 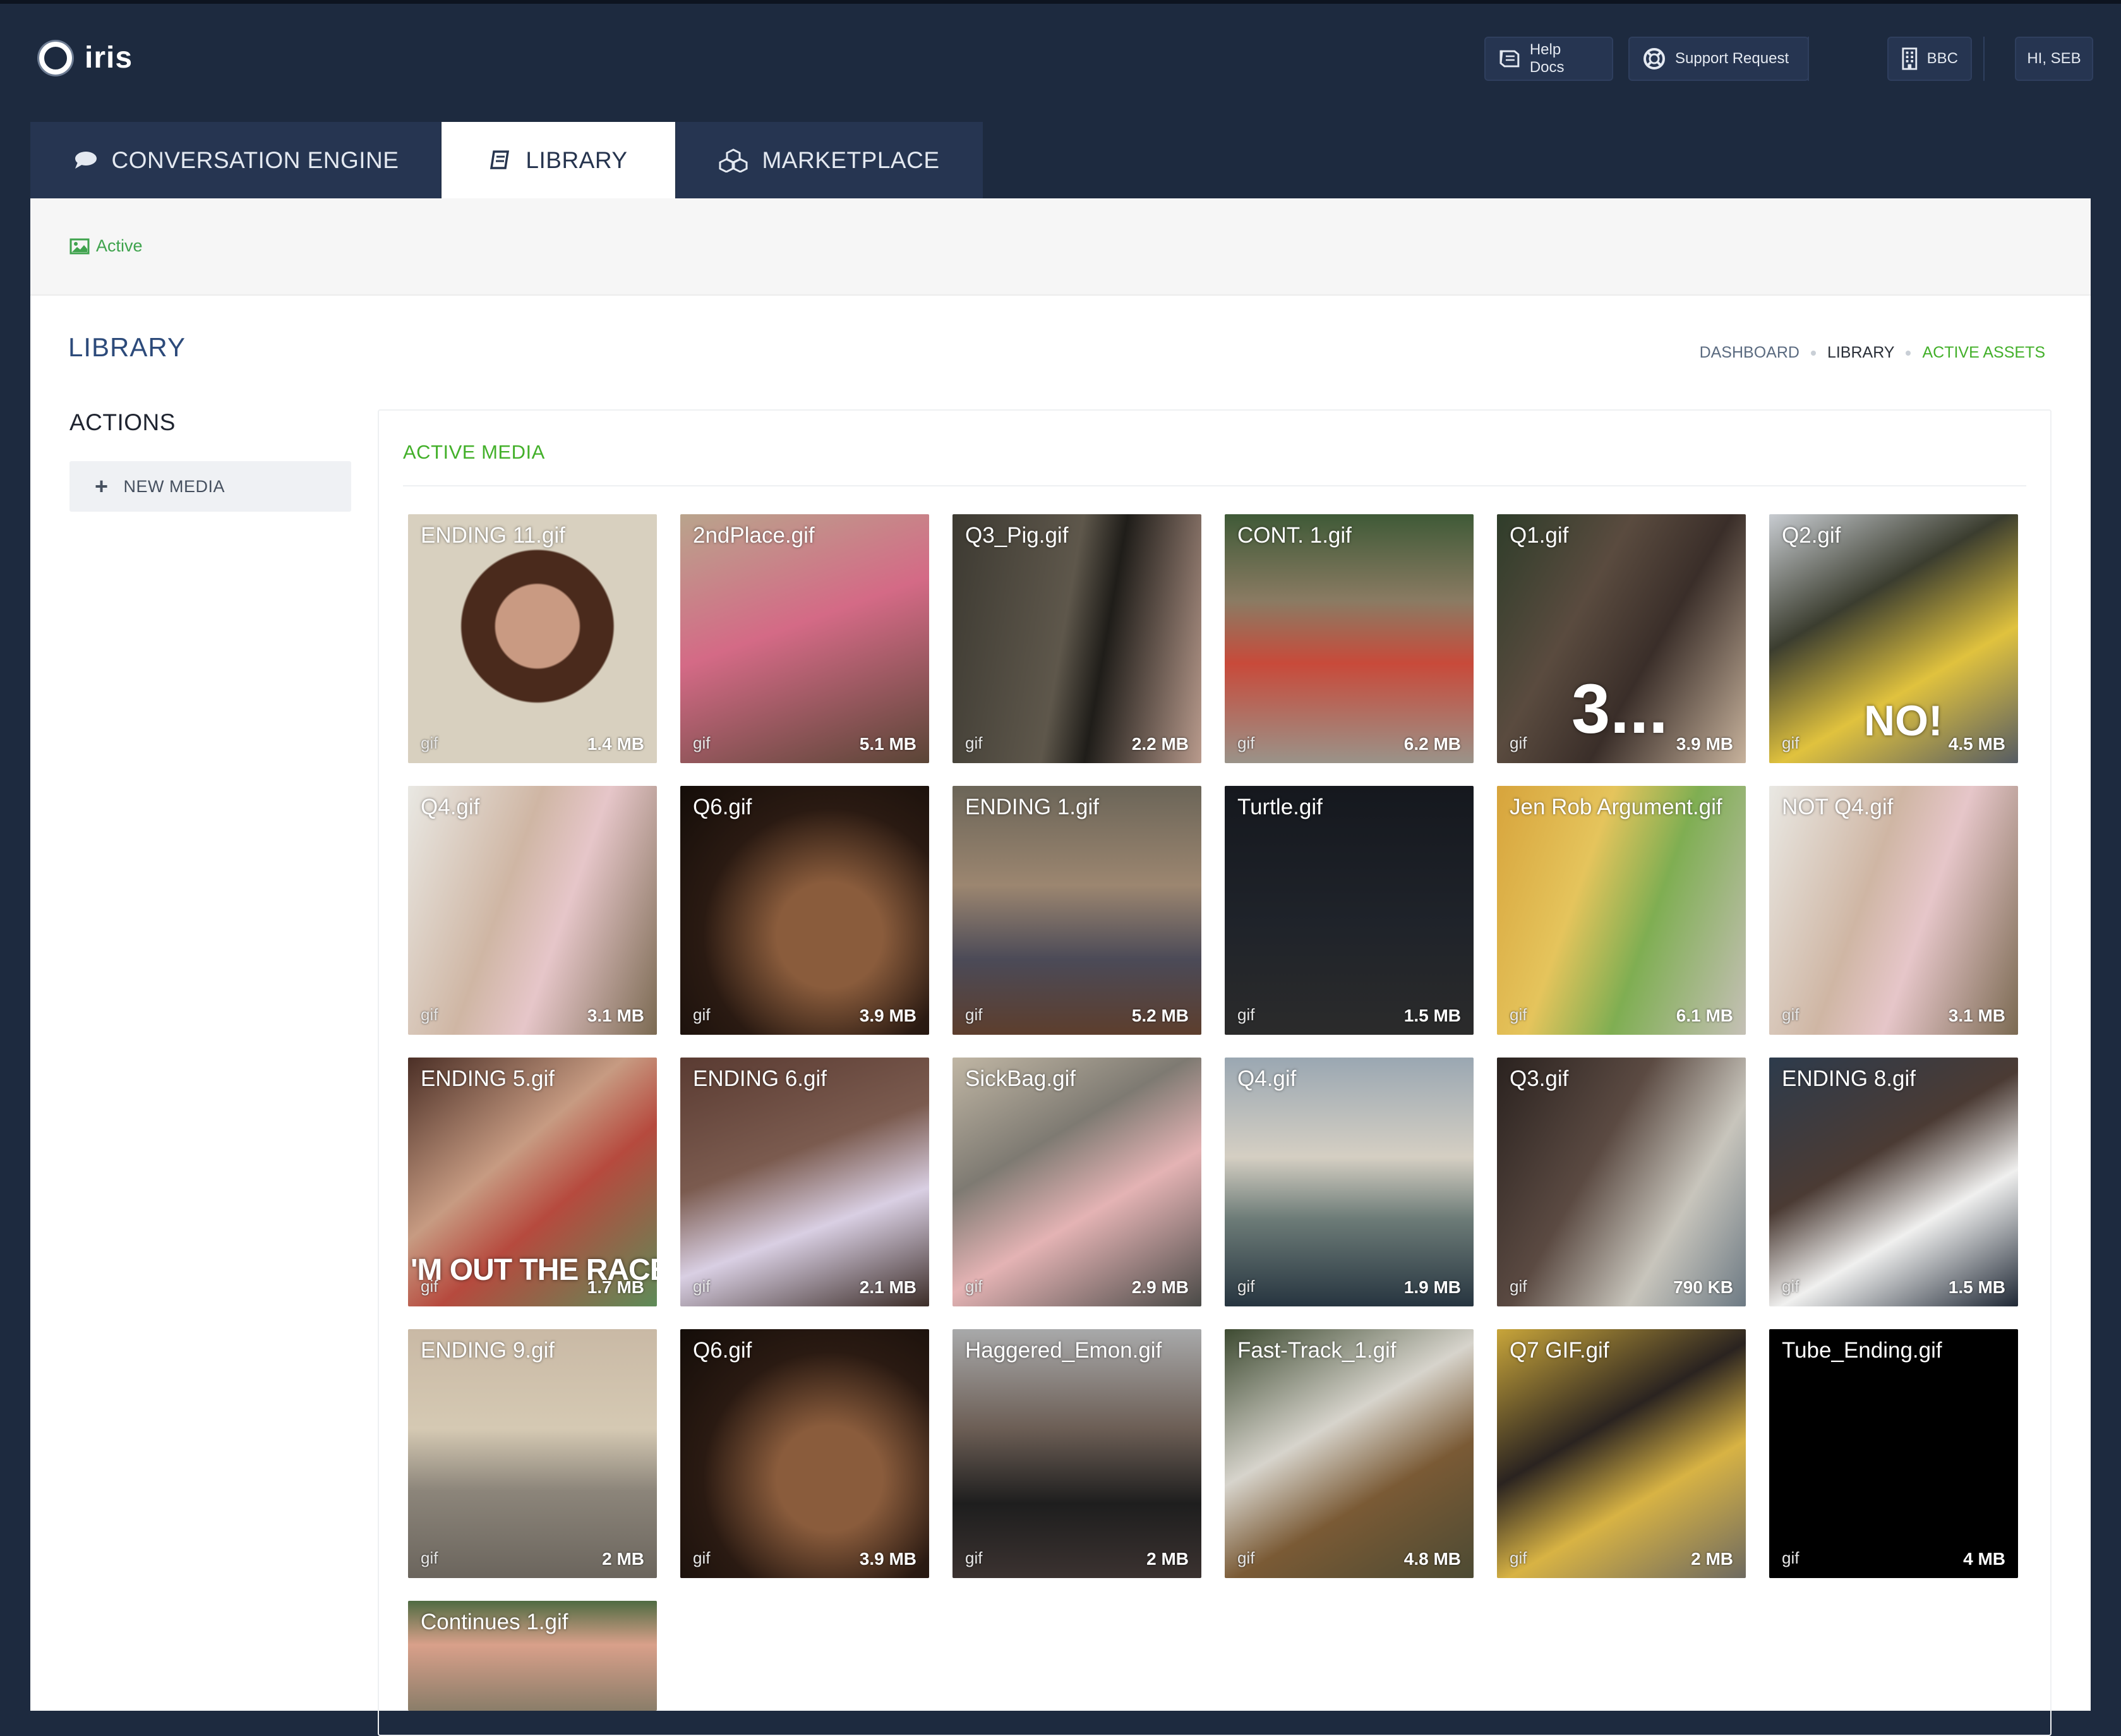 I want to click on organization-button: BBC, so click(x=1930, y=59).